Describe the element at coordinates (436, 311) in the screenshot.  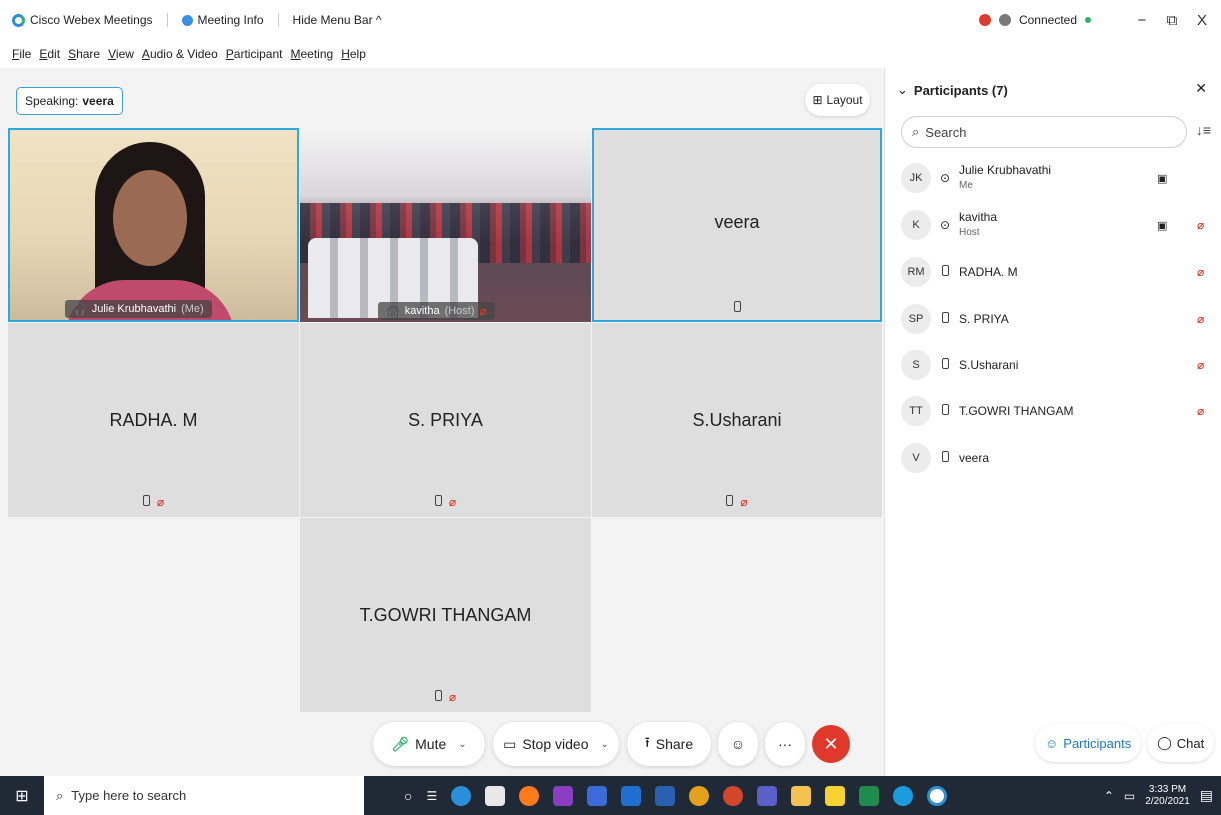
I see `tile-name-label: 🎧 kavitha (Host) ⌀` at that location.